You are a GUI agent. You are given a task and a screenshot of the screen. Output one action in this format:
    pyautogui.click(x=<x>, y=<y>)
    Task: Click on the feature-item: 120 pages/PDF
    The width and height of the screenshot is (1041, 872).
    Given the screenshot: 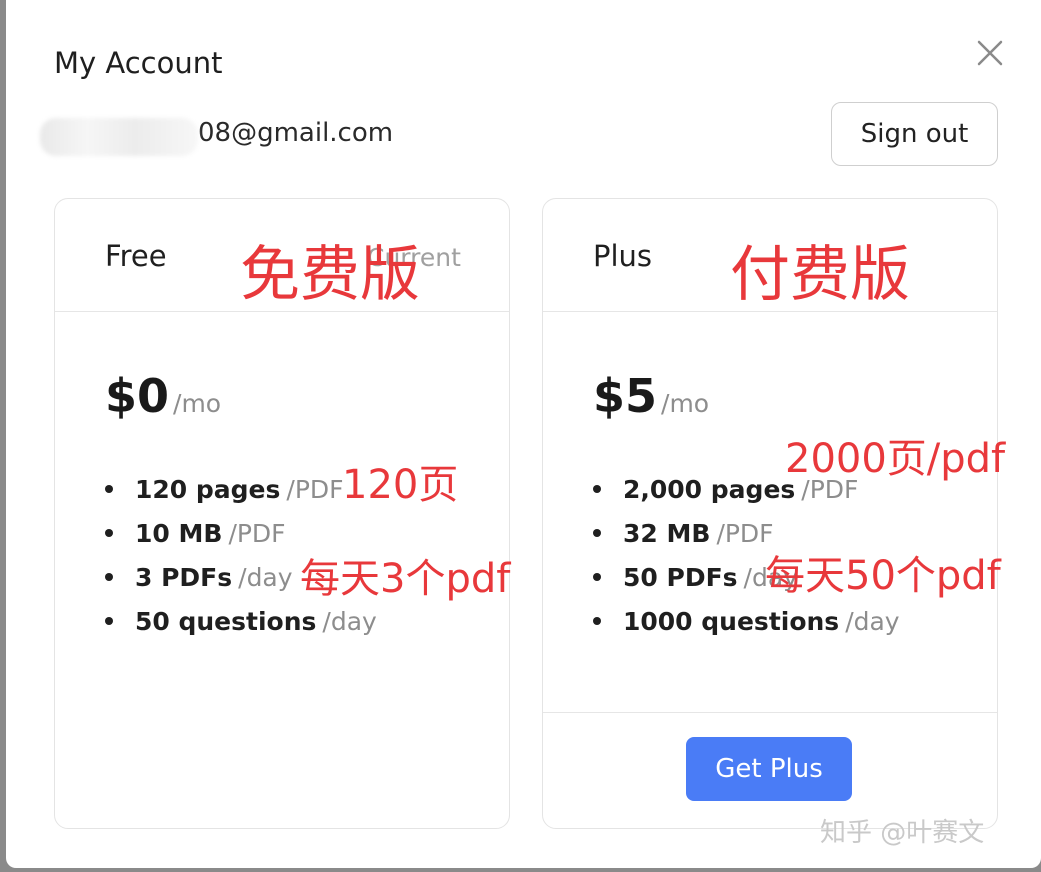 What is the action you would take?
    pyautogui.click(x=241, y=489)
    